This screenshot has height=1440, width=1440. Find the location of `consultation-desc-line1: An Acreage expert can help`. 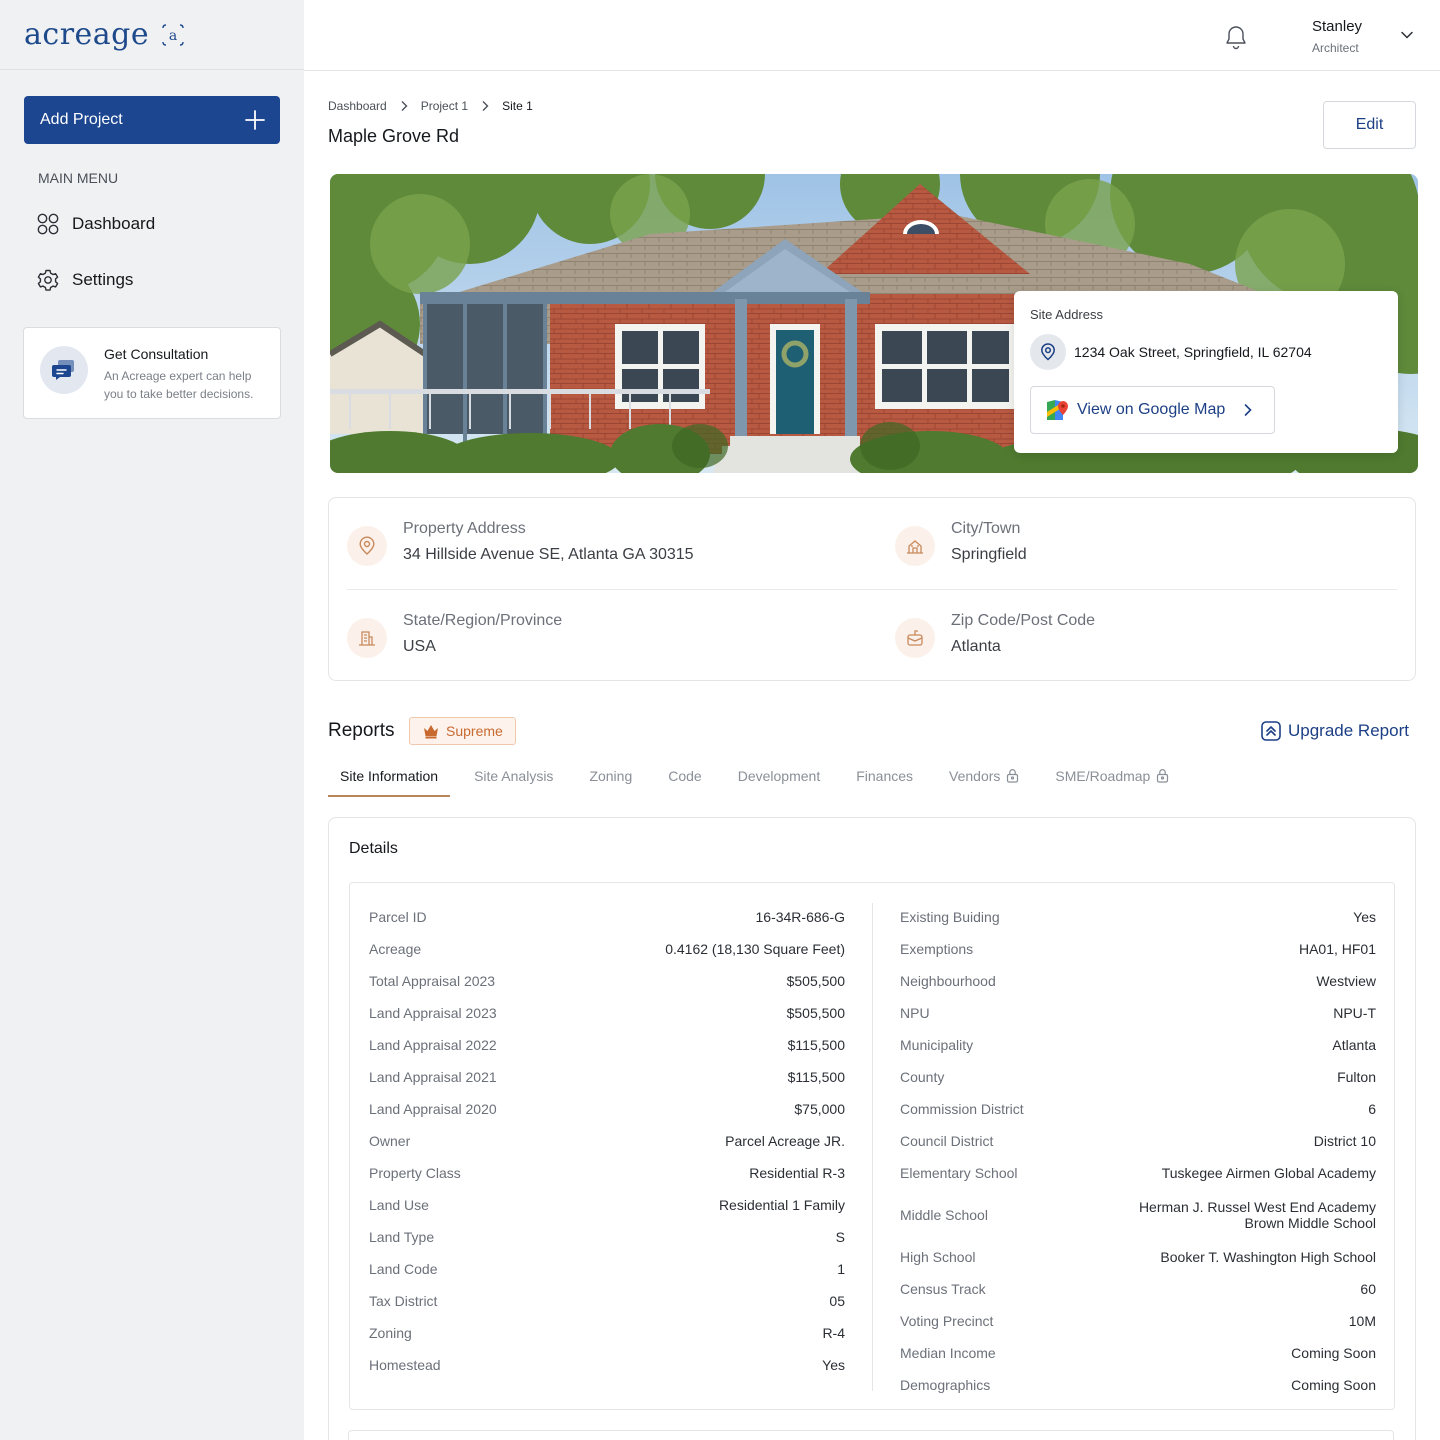

consultation-desc-line1: An Acreage expert can help is located at coordinates (178, 376).